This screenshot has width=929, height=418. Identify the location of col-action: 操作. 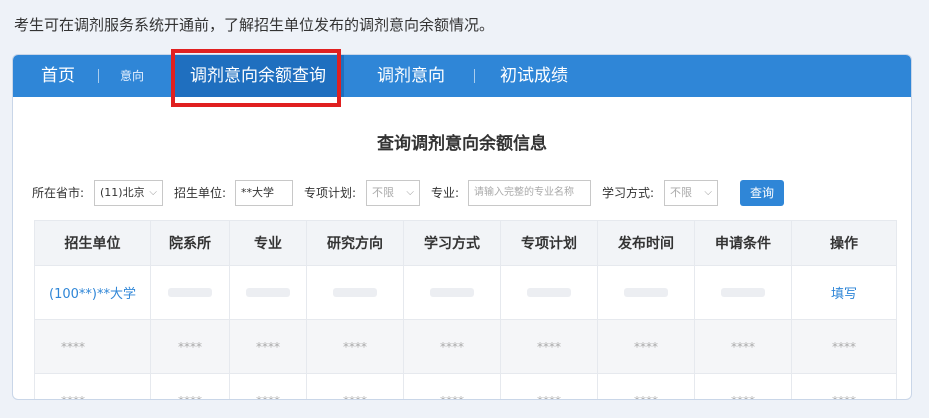
(844, 243).